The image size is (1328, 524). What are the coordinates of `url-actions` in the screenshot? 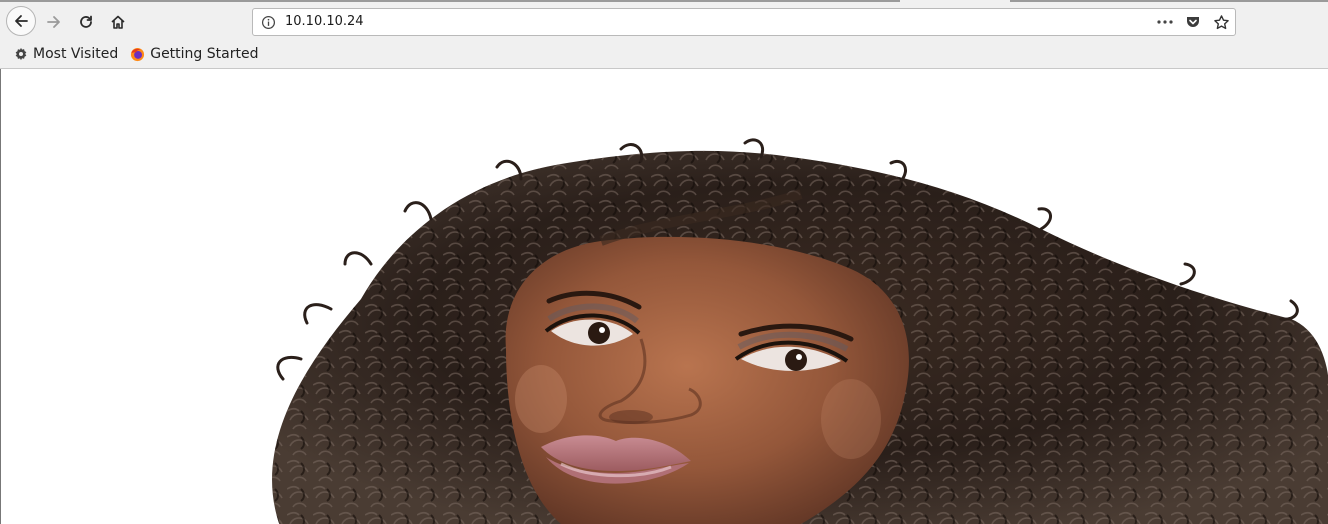 It's located at (1193, 22).